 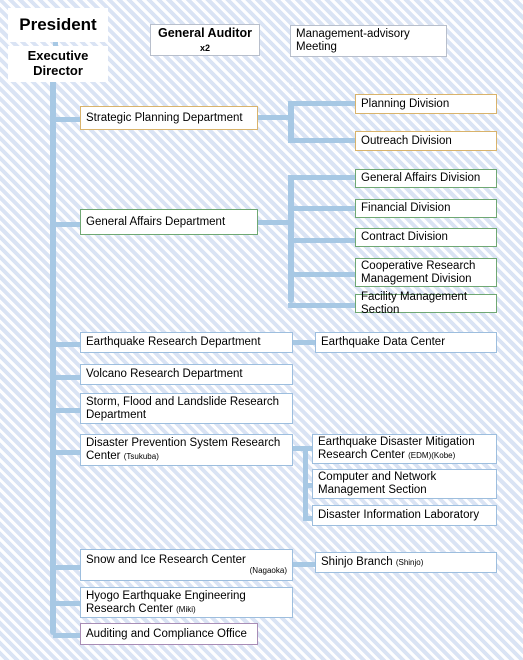 I want to click on connector-general-affairs-division, so click(x=323, y=177).